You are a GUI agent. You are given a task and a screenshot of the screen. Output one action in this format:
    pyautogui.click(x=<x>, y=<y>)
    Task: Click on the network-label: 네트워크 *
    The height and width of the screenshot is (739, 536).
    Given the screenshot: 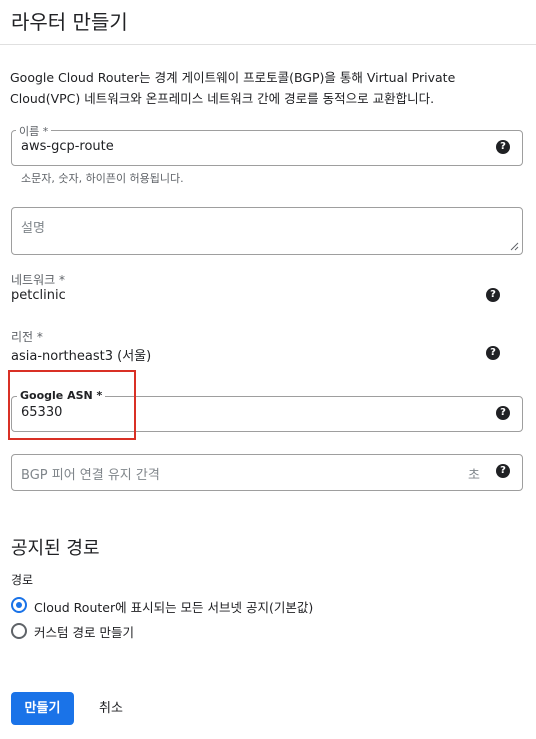 What is the action you would take?
    pyautogui.click(x=38, y=280)
    